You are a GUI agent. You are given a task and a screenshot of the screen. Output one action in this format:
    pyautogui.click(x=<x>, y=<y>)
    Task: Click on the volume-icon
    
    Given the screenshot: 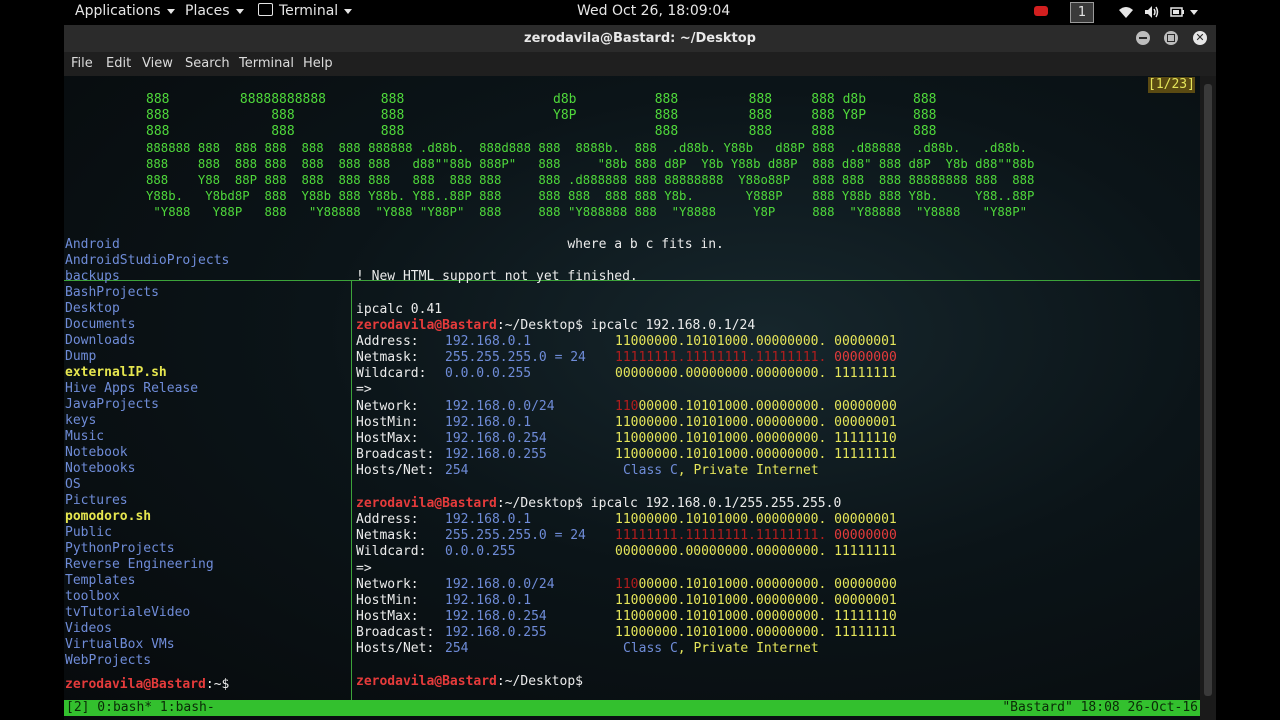 What is the action you would take?
    pyautogui.click(x=1152, y=12)
    